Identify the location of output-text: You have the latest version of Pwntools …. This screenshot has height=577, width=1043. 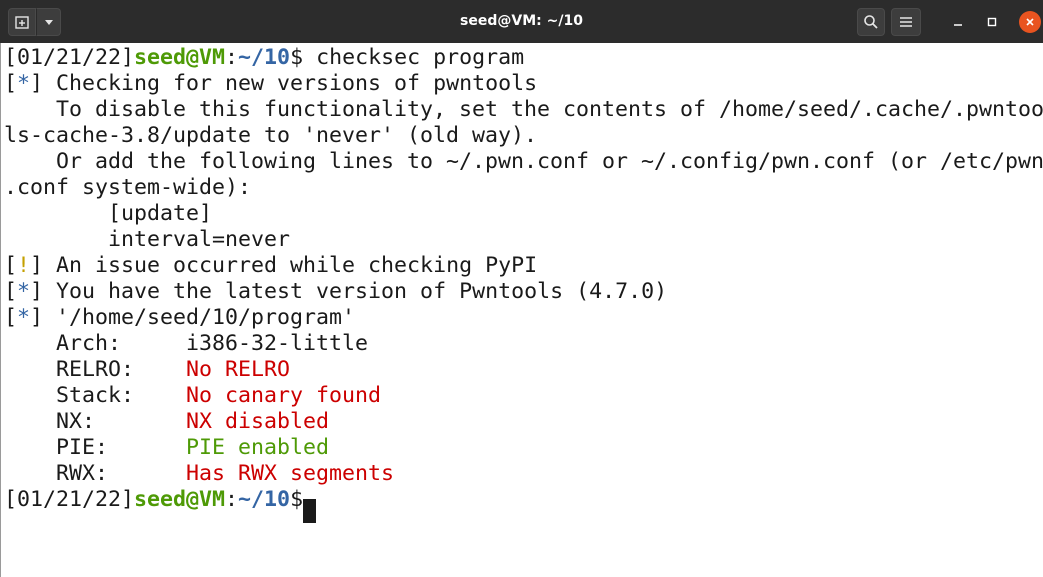
(355, 291).